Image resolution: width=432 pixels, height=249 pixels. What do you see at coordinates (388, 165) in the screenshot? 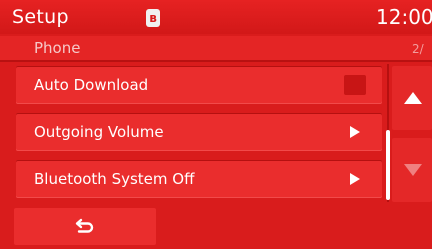
I see `scrollbar-thumb` at bounding box center [388, 165].